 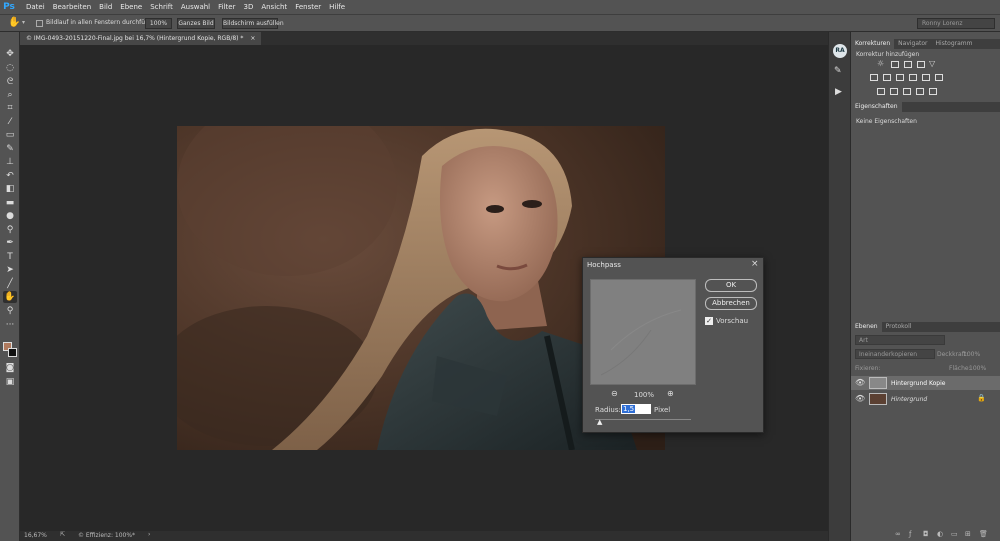 I want to click on selective-color-icon, so click(x=933, y=91).